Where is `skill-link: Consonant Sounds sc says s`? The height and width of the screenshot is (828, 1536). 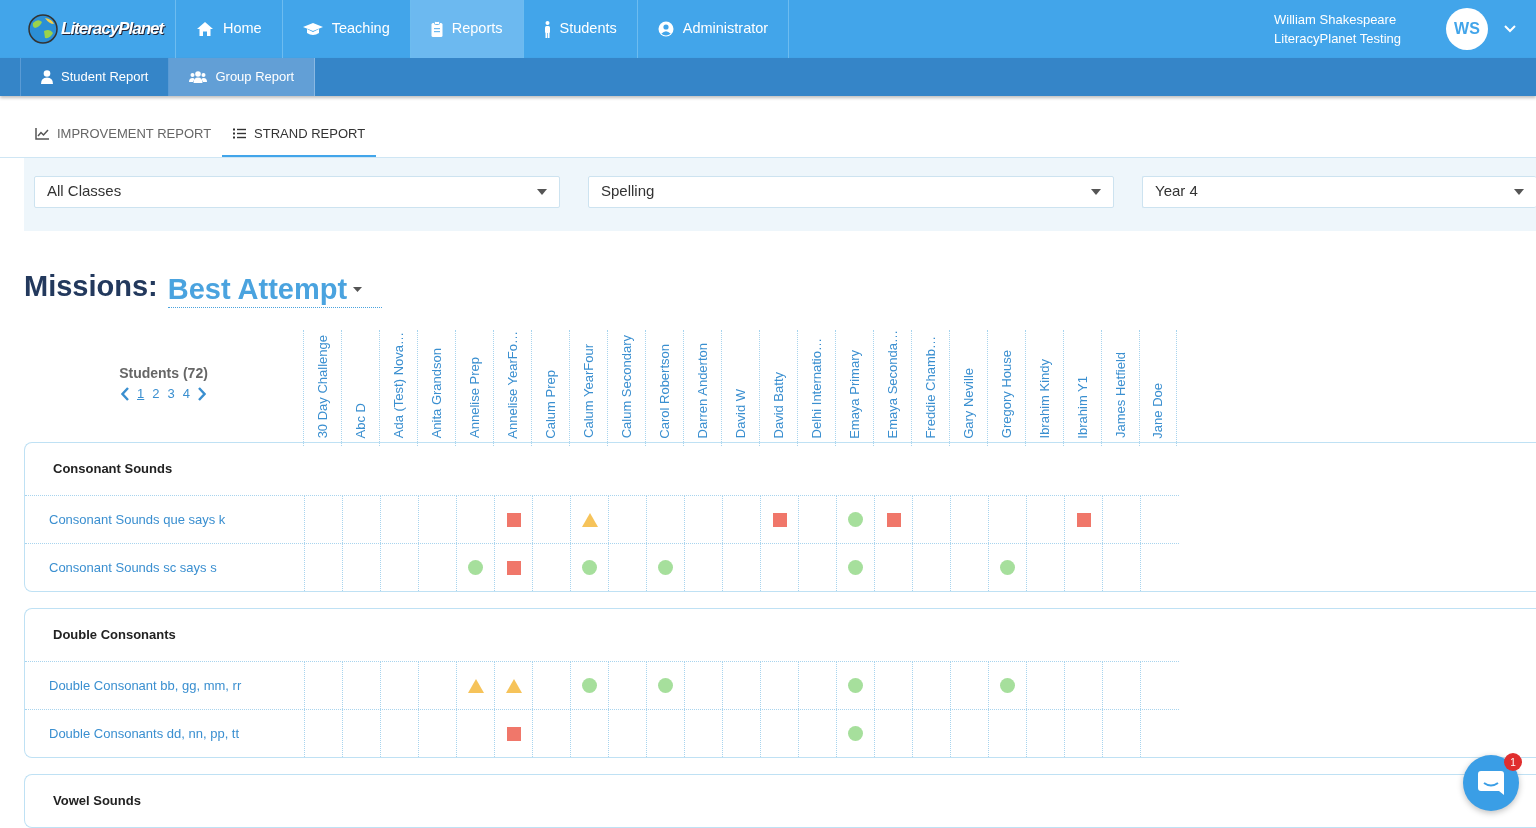 skill-link: Consonant Sounds sc says s is located at coordinates (164, 567).